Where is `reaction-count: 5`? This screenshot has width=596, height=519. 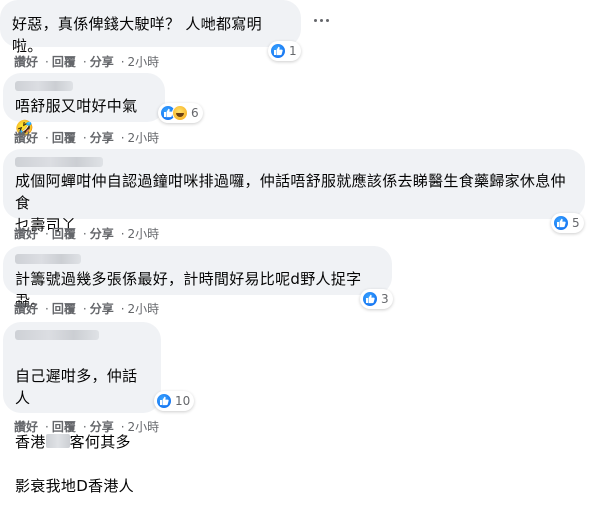 reaction-count: 5 is located at coordinates (576, 223).